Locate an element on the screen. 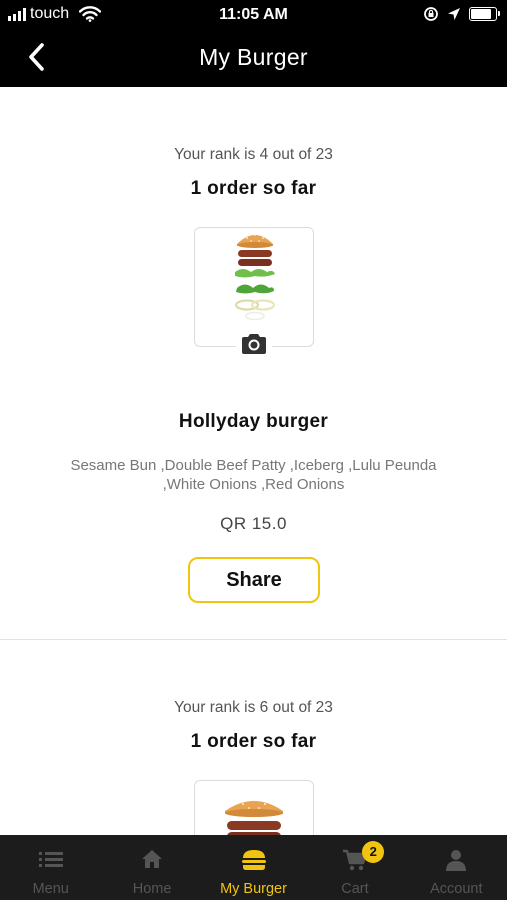 This screenshot has height=900, width=507. rank-text: Your rank is 6 out of 23 is located at coordinates (253, 707).